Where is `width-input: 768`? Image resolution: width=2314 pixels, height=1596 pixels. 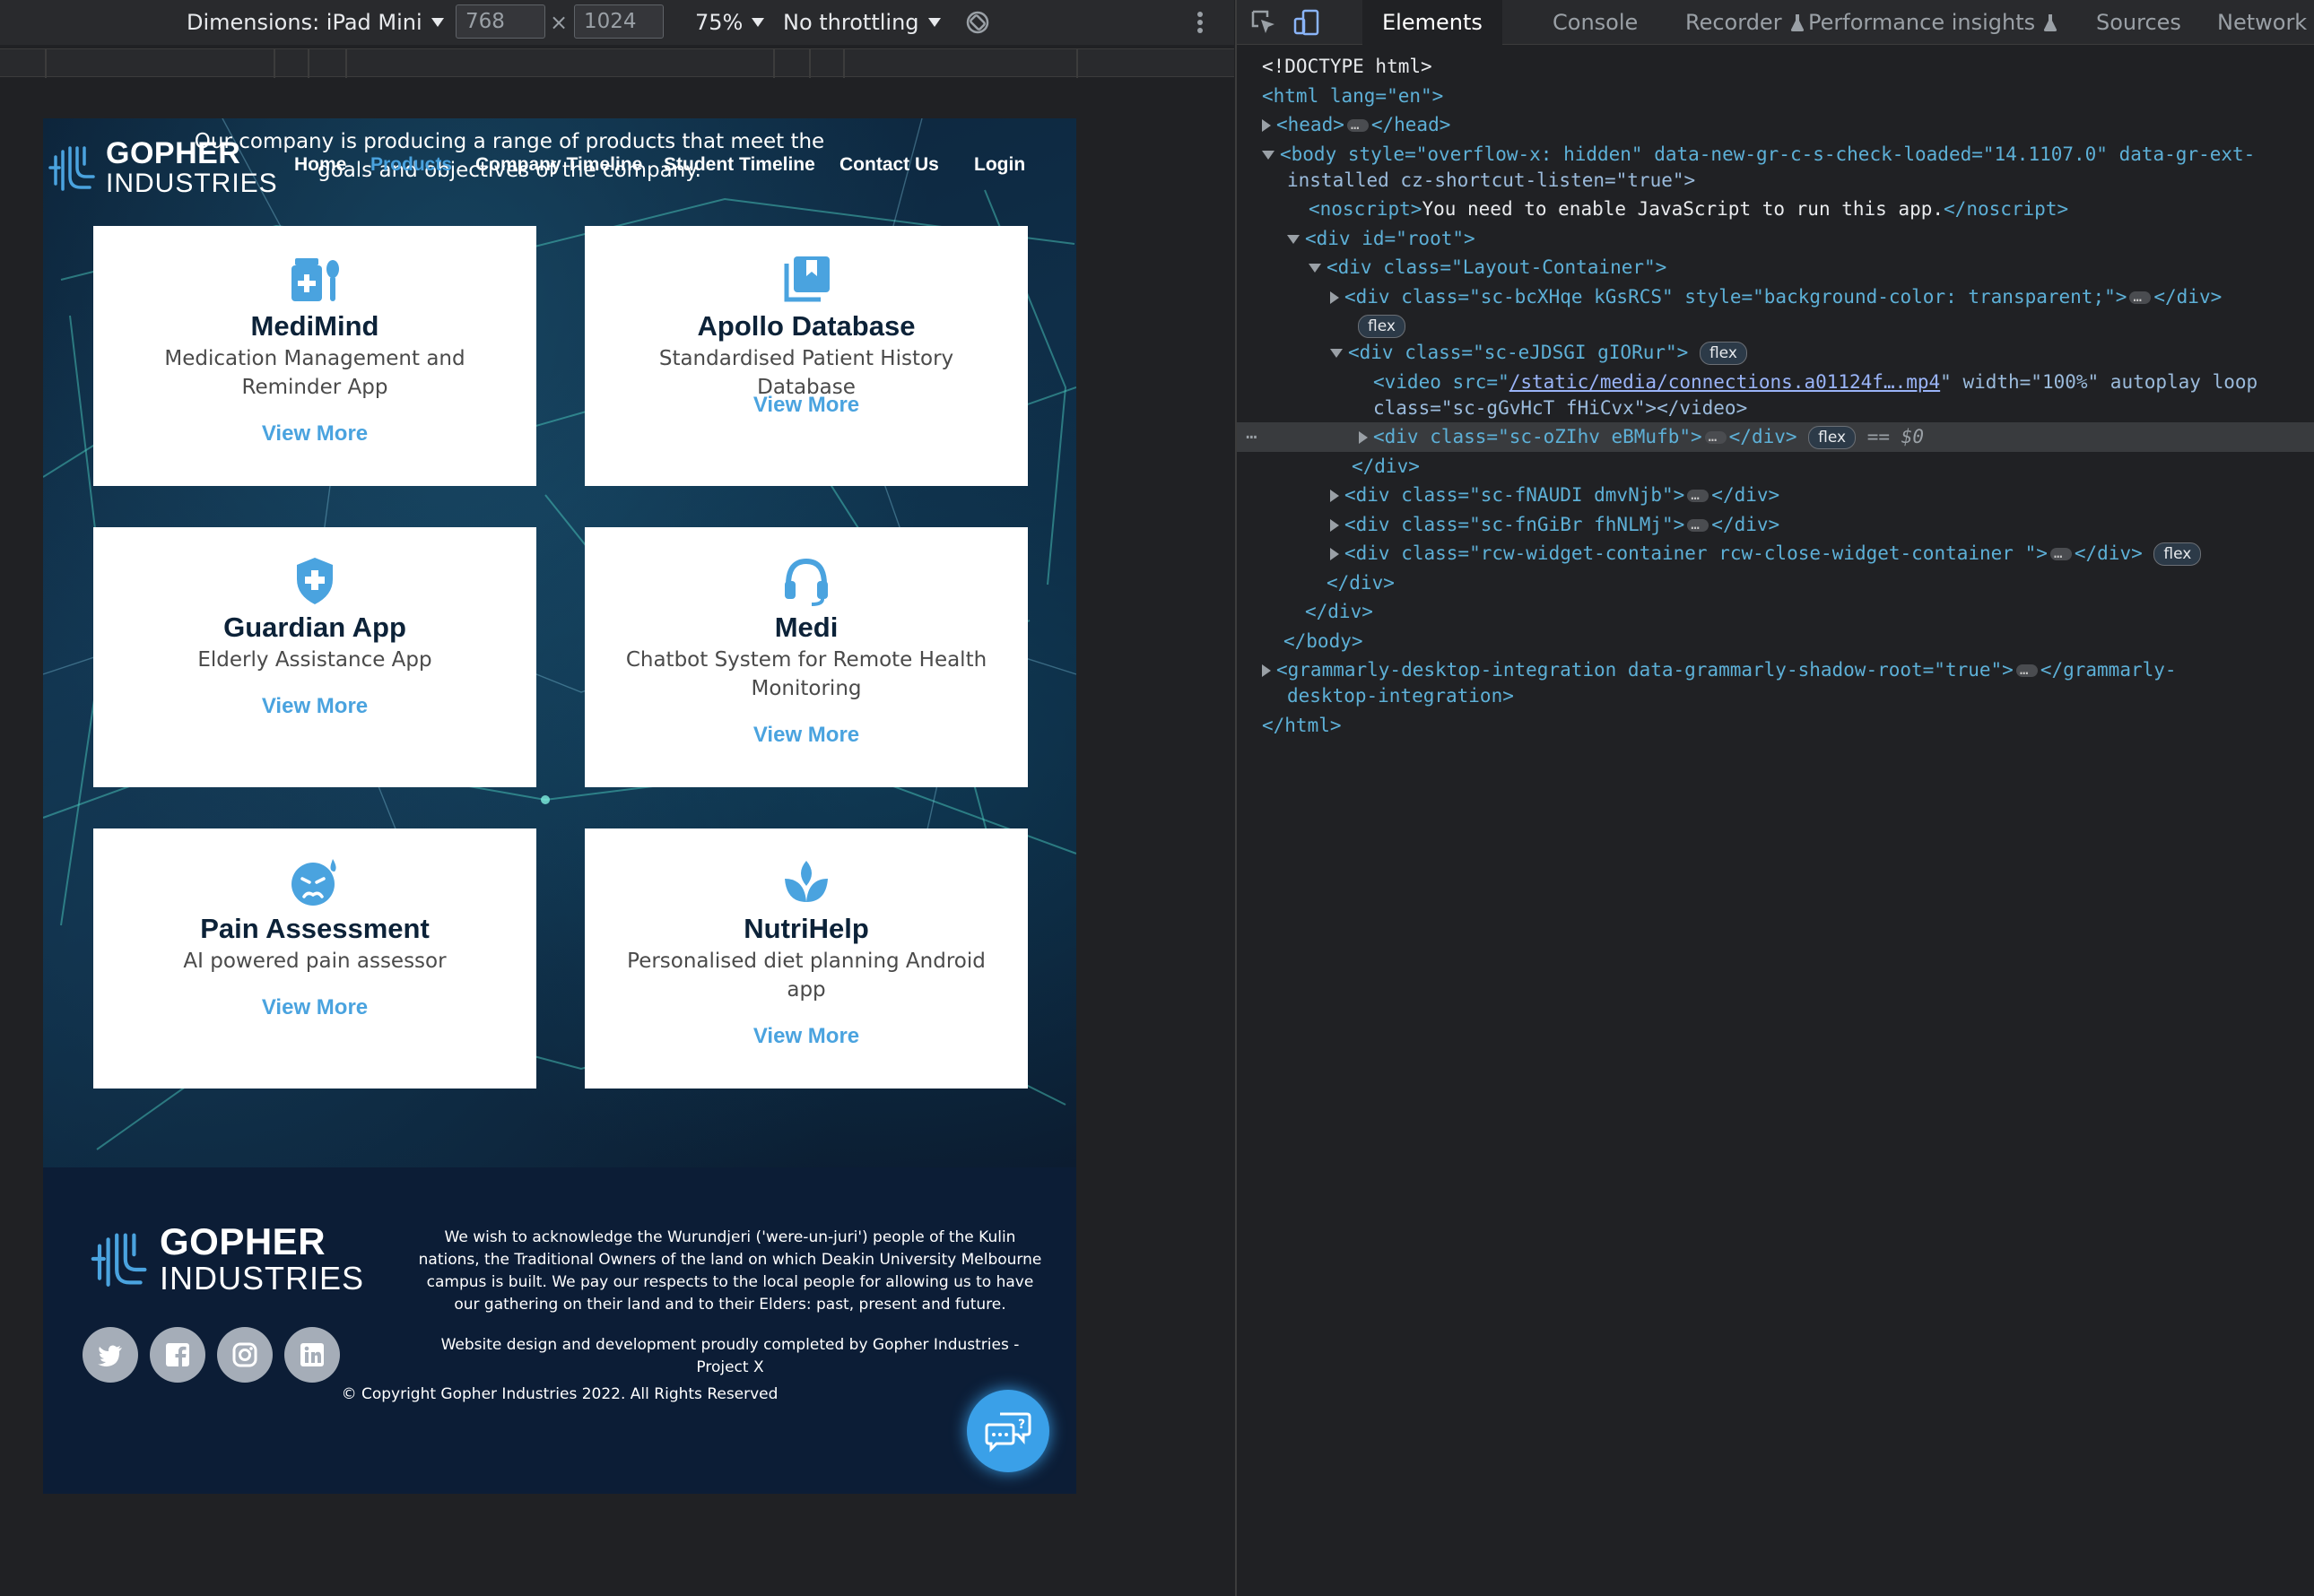
width-input: 768 is located at coordinates (500, 21).